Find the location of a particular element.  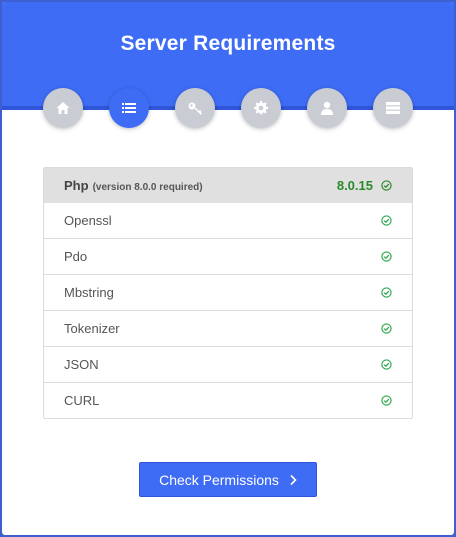

user-icon is located at coordinates (327, 108).